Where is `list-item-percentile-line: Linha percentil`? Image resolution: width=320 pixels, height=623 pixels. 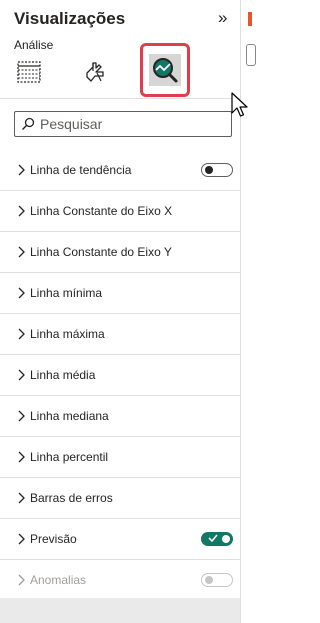
list-item-percentile-line: Linha percentil is located at coordinates (120, 457).